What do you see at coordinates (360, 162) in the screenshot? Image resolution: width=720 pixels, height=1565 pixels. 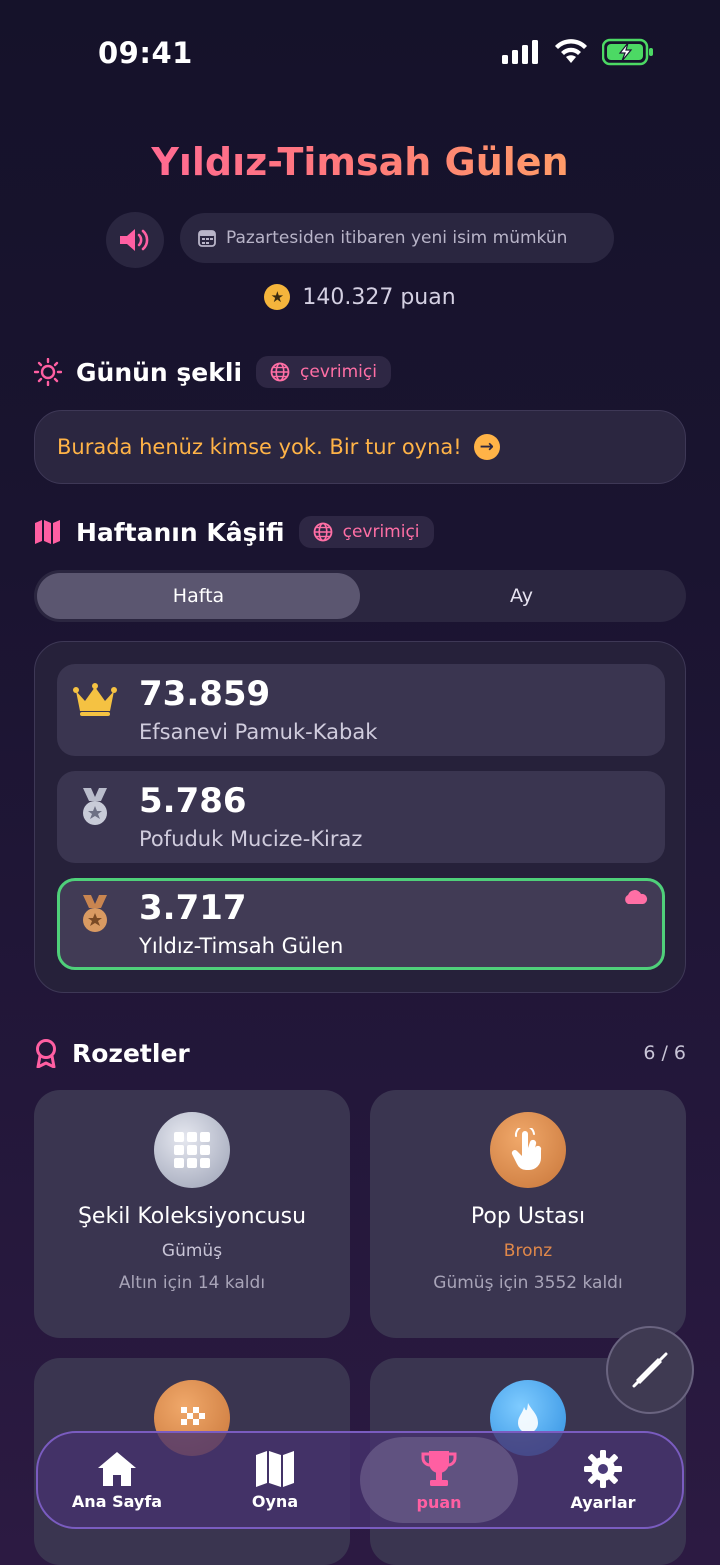 I see `player-name: Yıldız-Timsah Gülen` at bounding box center [360, 162].